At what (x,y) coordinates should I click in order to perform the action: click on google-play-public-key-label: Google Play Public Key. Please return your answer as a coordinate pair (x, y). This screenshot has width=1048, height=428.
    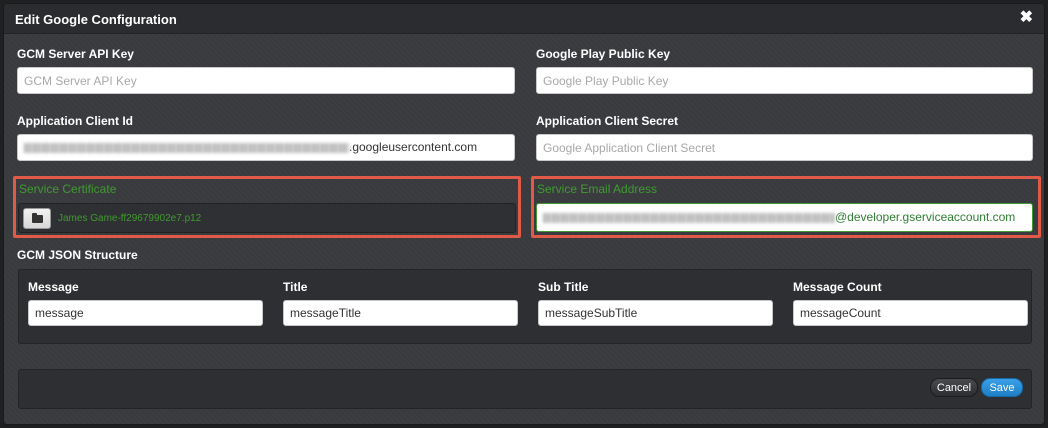
    Looking at the image, I should click on (603, 54).